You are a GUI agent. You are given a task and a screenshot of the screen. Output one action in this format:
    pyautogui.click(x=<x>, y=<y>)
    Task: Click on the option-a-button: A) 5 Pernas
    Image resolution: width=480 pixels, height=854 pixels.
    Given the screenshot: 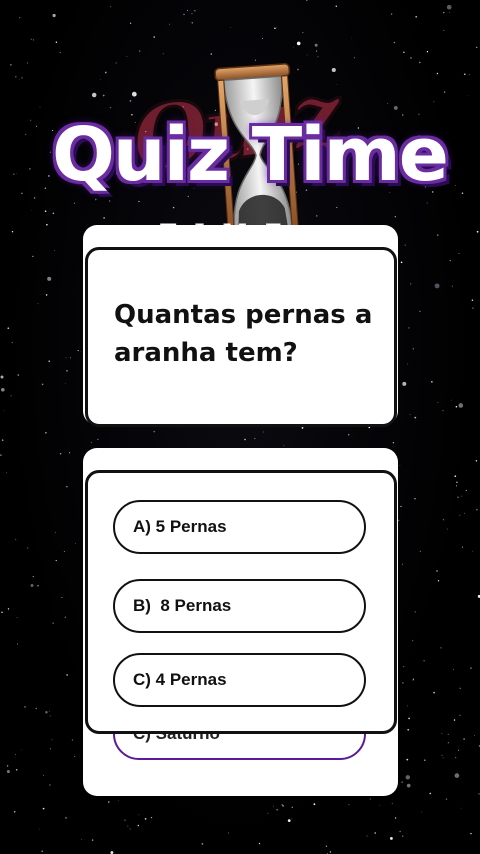 What is the action you would take?
    pyautogui.click(x=239, y=527)
    